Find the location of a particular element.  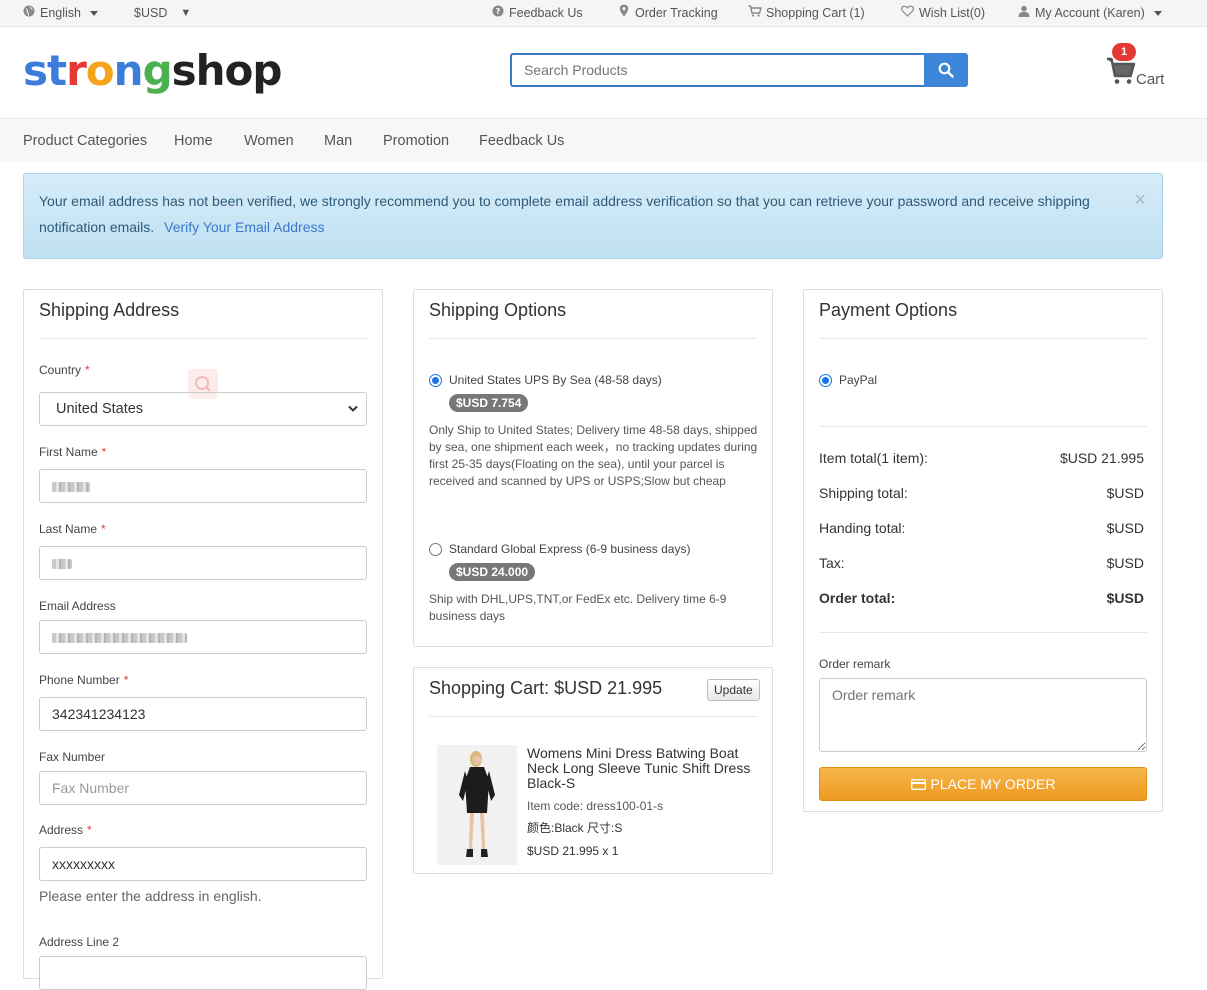

currency-label: $USD is located at coordinates (151, 13).